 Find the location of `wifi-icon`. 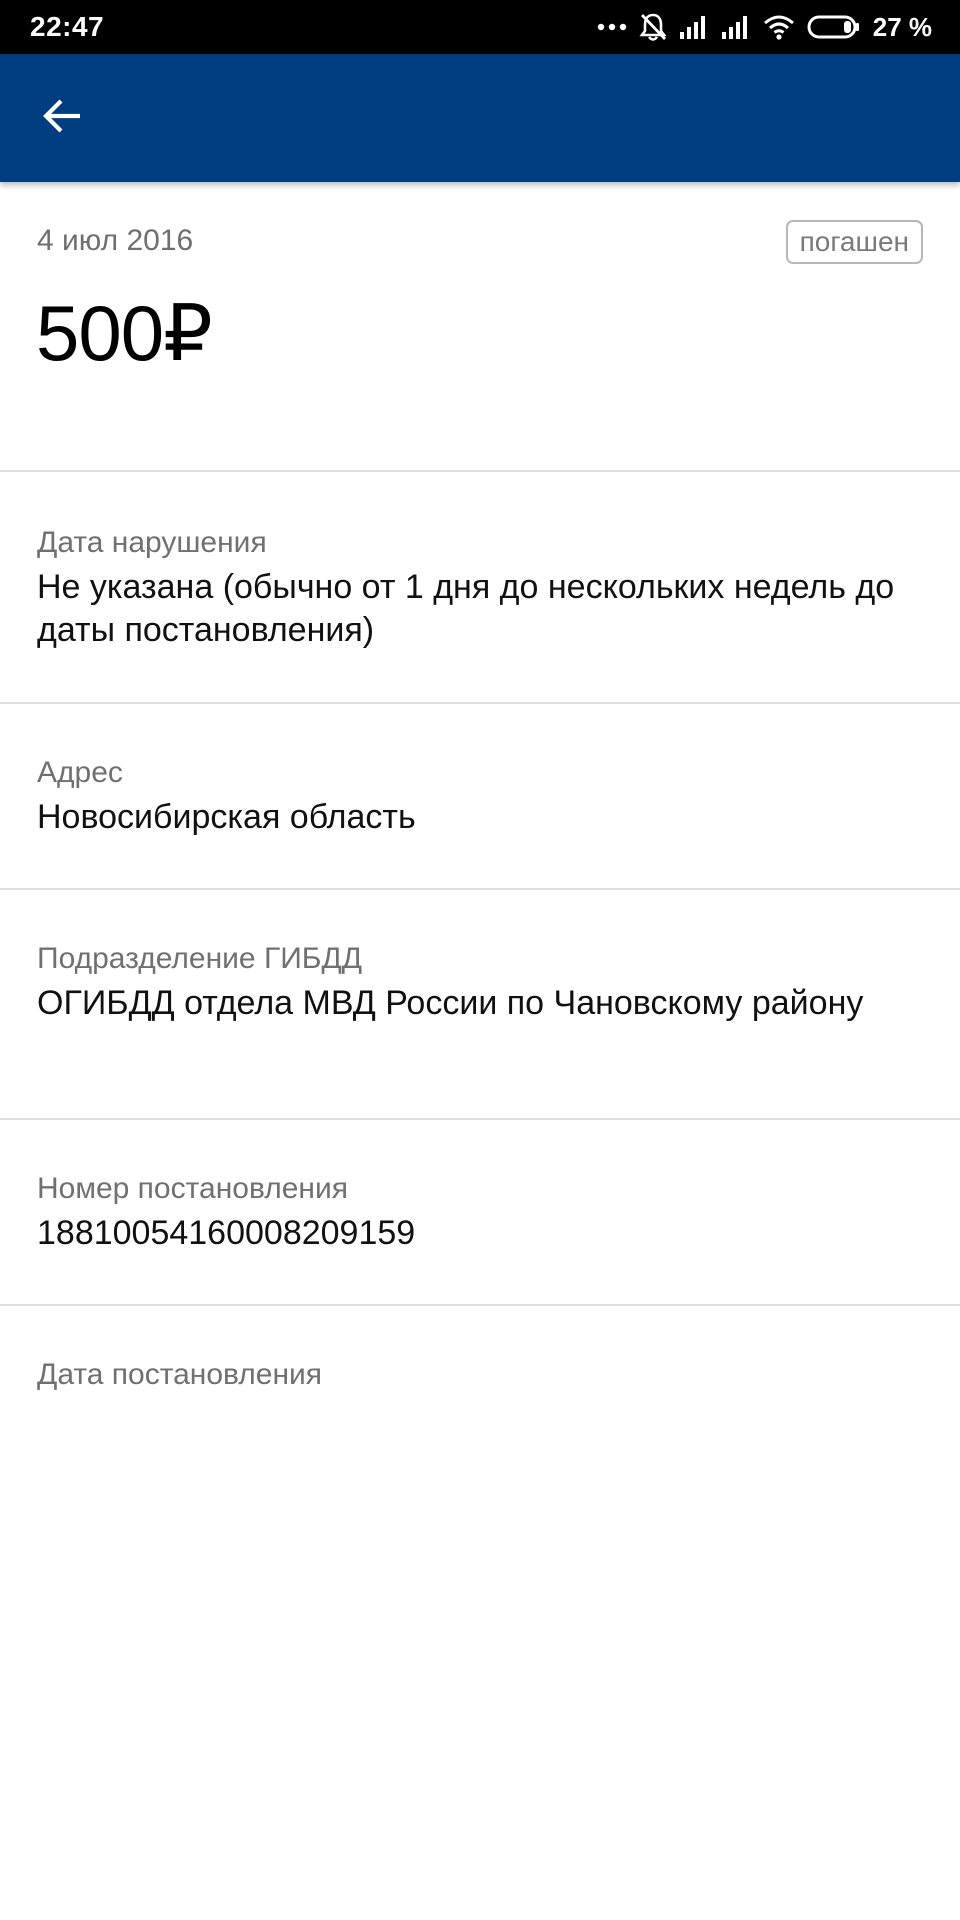

wifi-icon is located at coordinates (779, 27).